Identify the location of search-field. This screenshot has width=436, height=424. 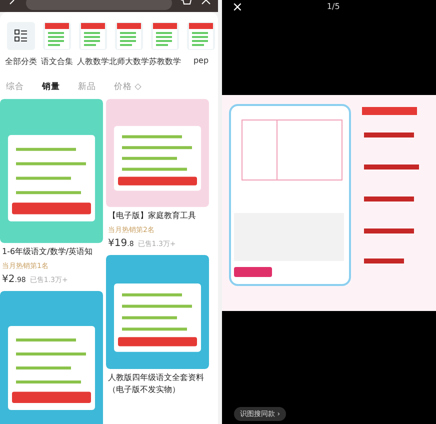
(99, 5).